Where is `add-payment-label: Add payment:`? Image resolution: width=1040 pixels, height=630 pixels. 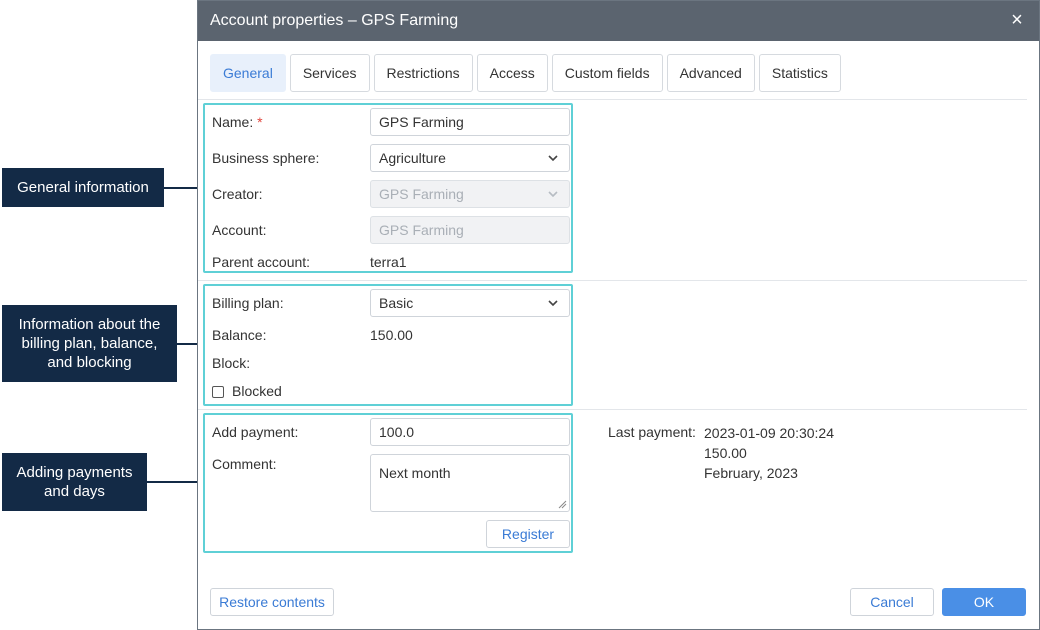
add-payment-label: Add payment: is located at coordinates (255, 432).